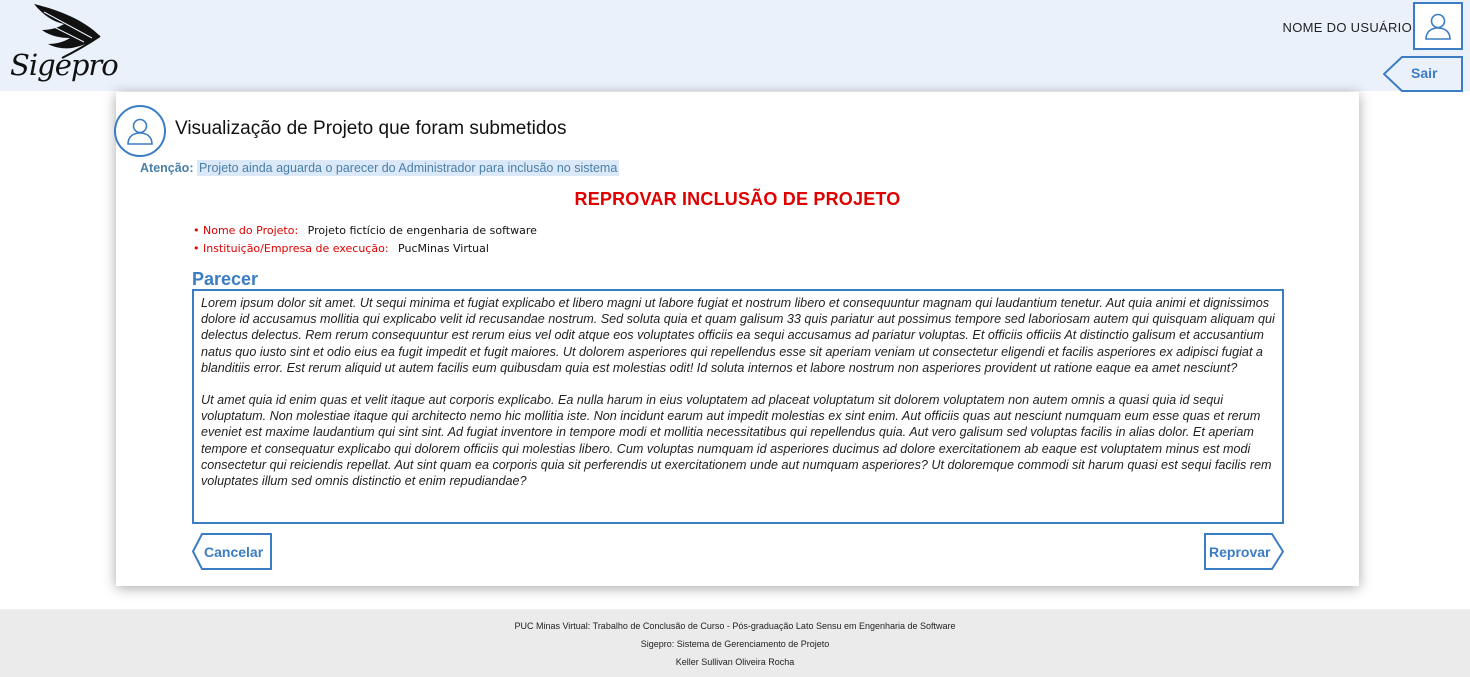 The image size is (1470, 677). Describe the element at coordinates (737, 199) in the screenshot. I see `action-title: REPROVAR INCLUSÃO DE PROJETO` at that location.